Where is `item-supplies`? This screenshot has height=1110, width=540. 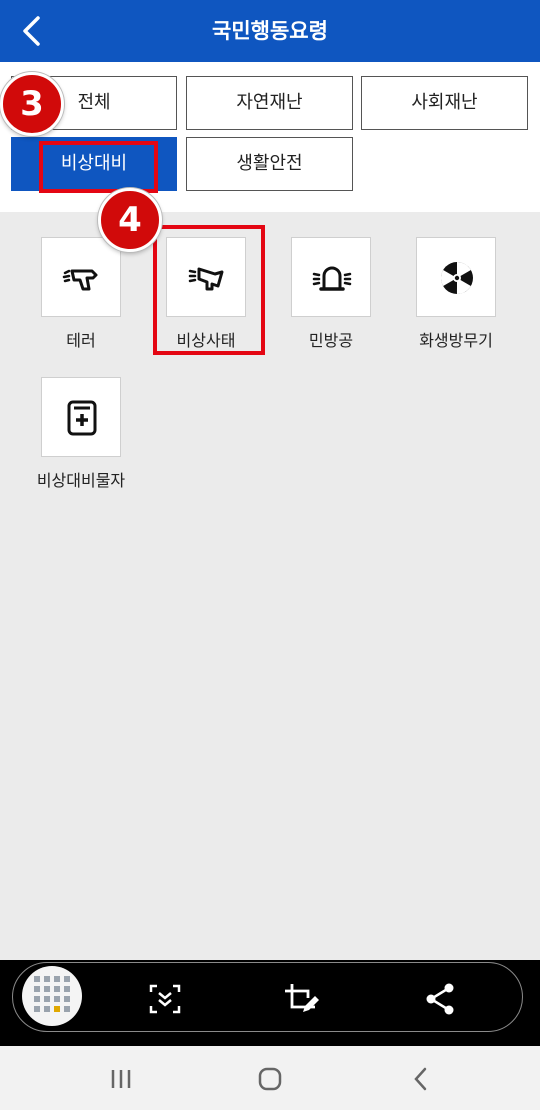
item-supplies is located at coordinates (81, 417).